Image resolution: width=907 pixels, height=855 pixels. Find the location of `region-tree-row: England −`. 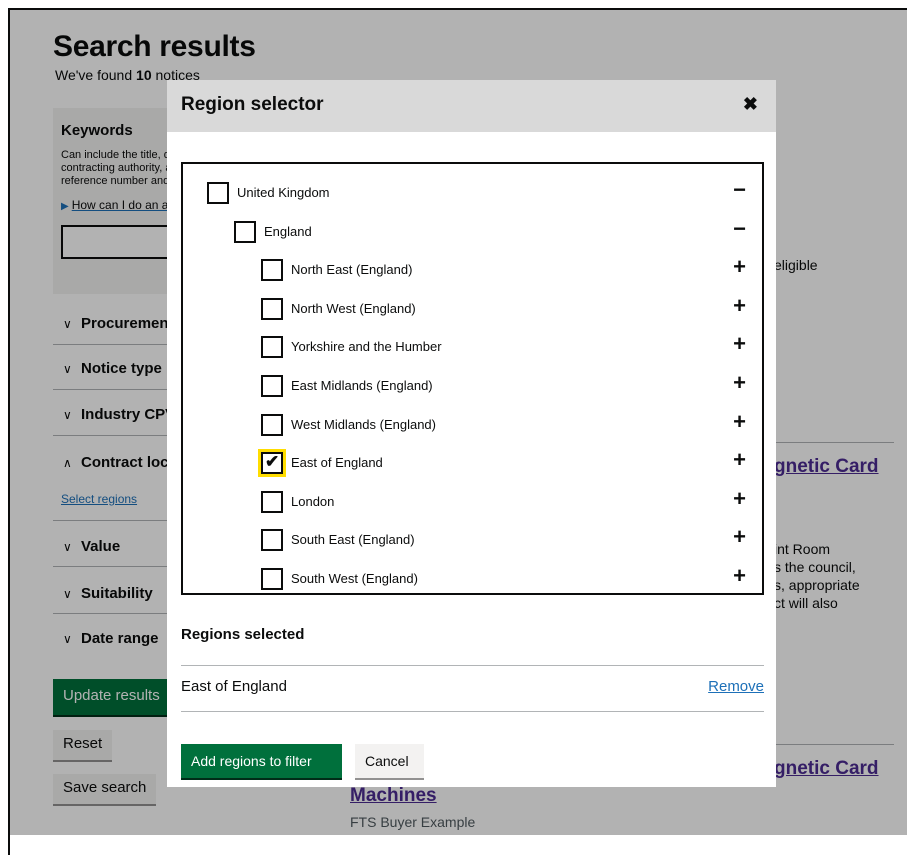

region-tree-row: England − is located at coordinates (472, 238).